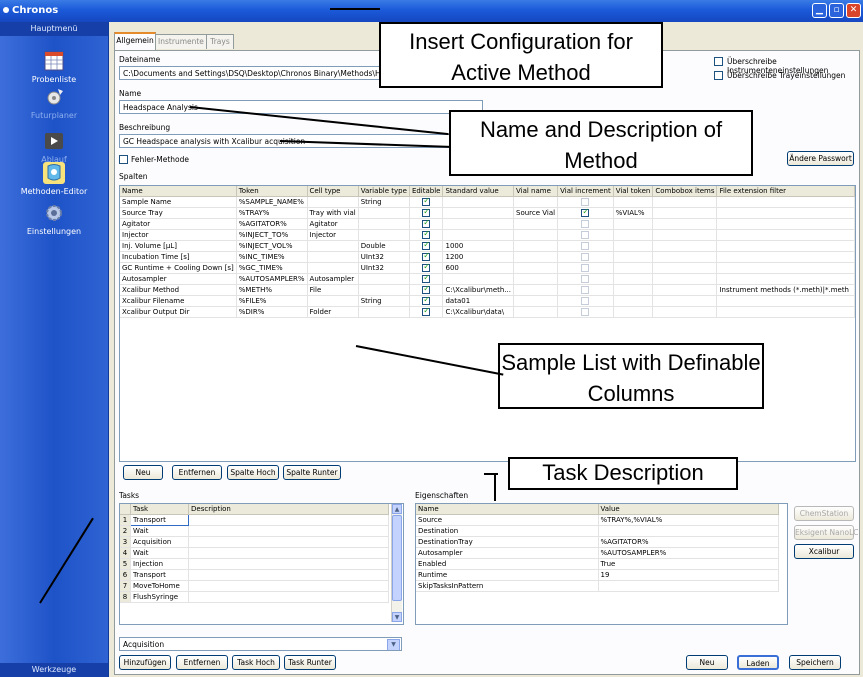  I want to click on property-value-cell, so click(688, 586).